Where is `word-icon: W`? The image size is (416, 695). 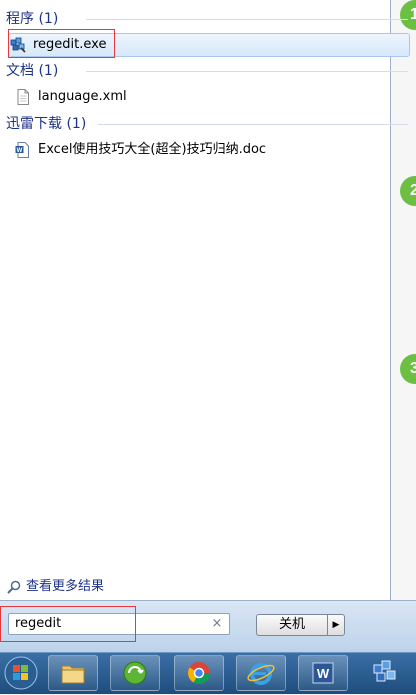 word-icon: W is located at coordinates (323, 673).